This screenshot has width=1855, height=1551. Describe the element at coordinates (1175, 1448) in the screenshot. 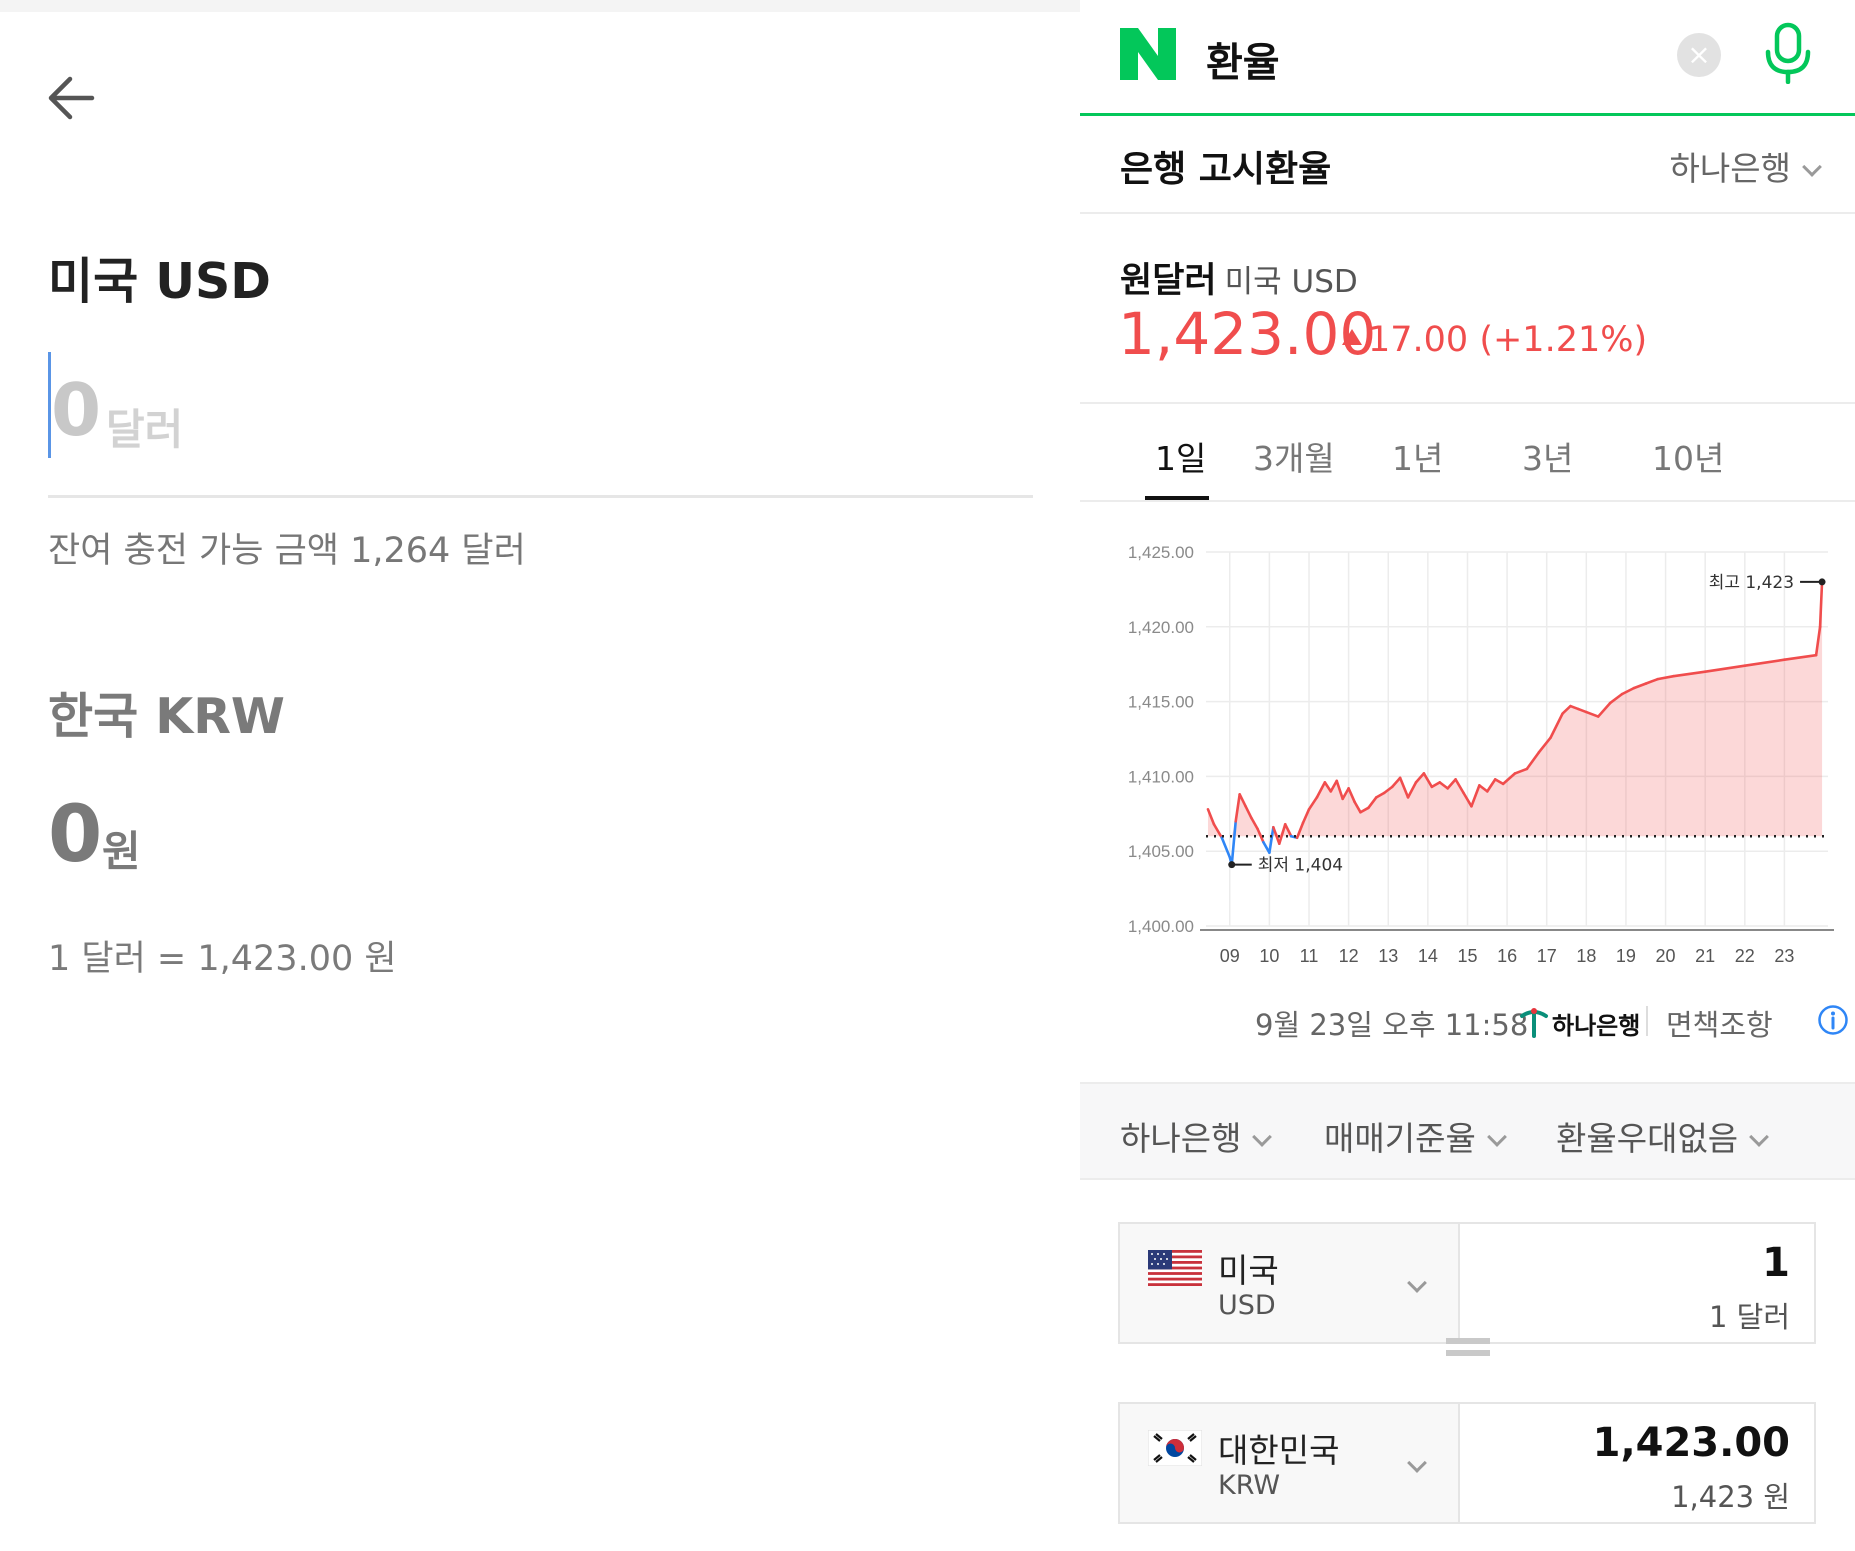

I see `kr-flag-icon` at that location.